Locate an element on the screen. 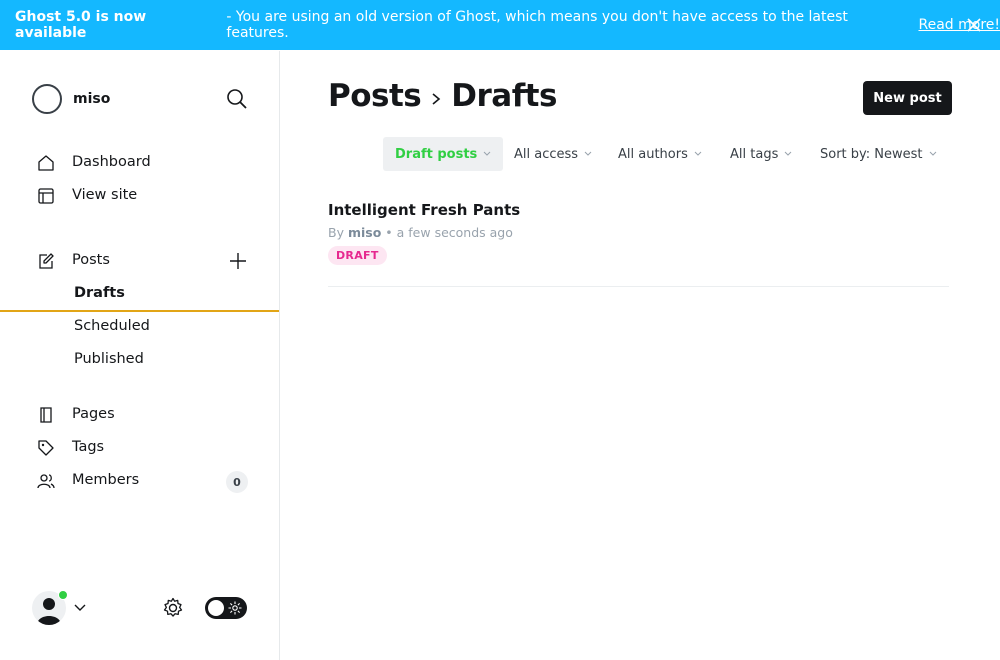 The height and width of the screenshot is (660, 1000). site-logo-icon is located at coordinates (47, 99).